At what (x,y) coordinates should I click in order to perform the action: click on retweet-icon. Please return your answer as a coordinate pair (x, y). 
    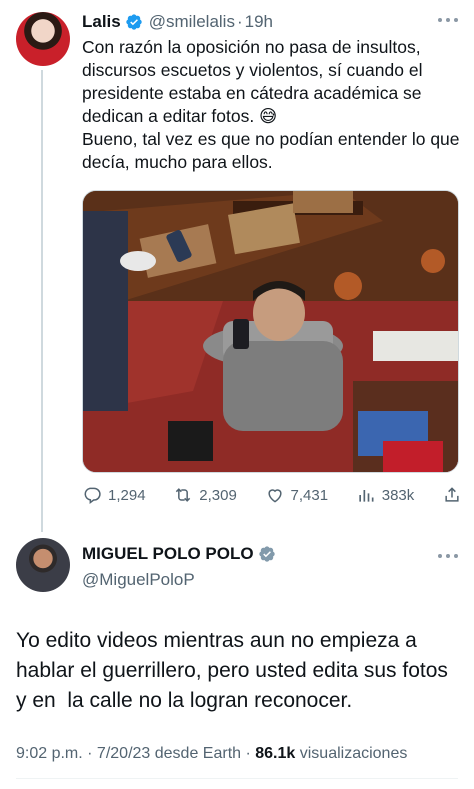
    Looking at the image, I should click on (183, 495).